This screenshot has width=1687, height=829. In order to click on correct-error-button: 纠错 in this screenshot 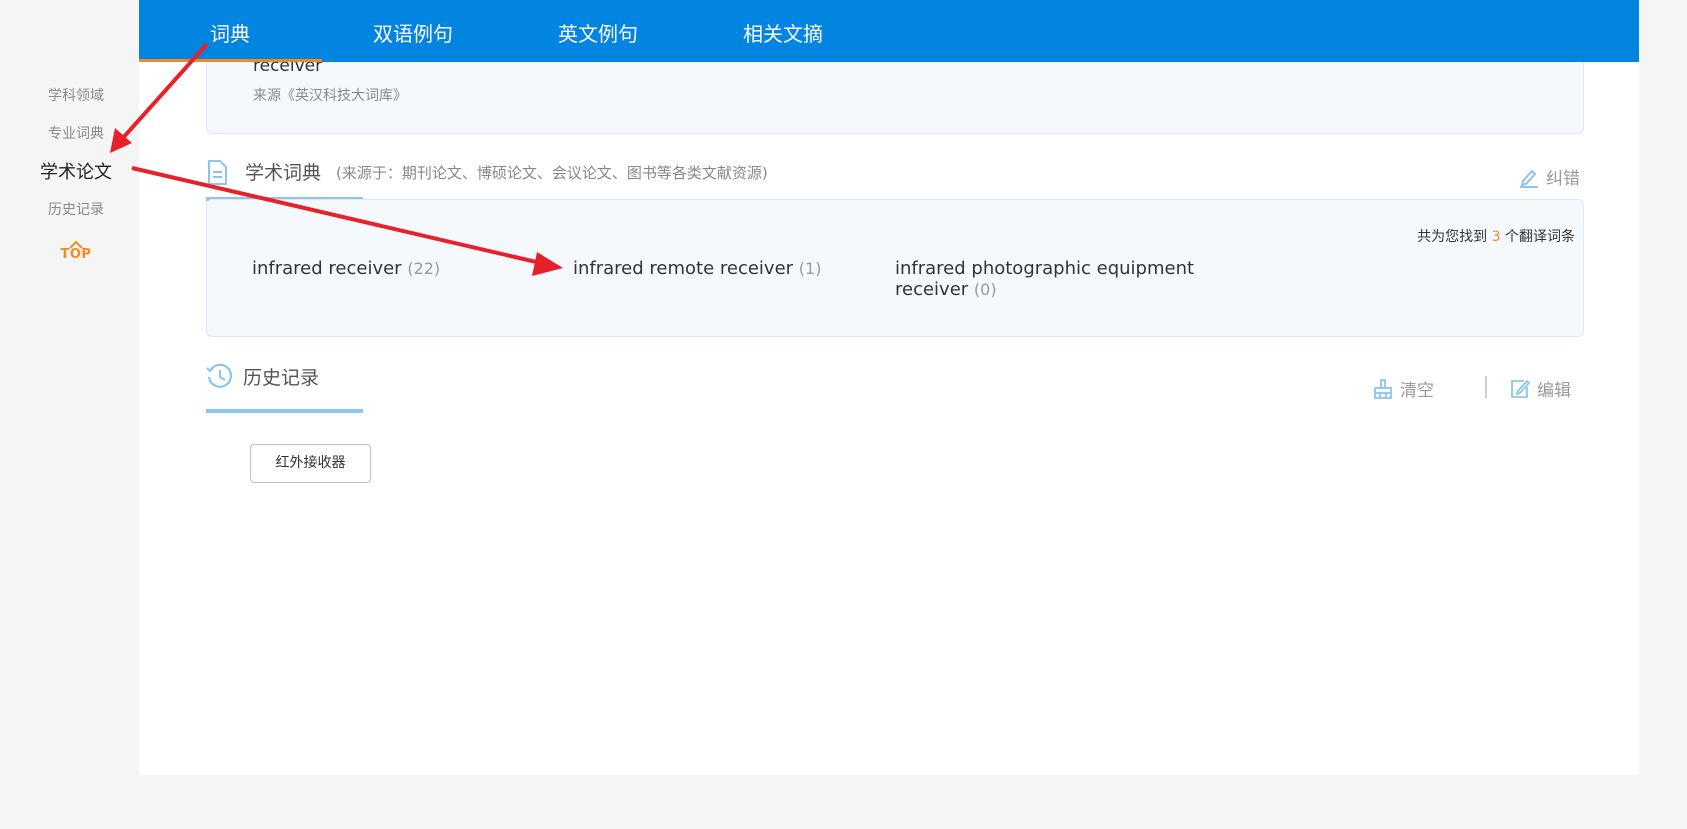, I will do `click(1549, 176)`.